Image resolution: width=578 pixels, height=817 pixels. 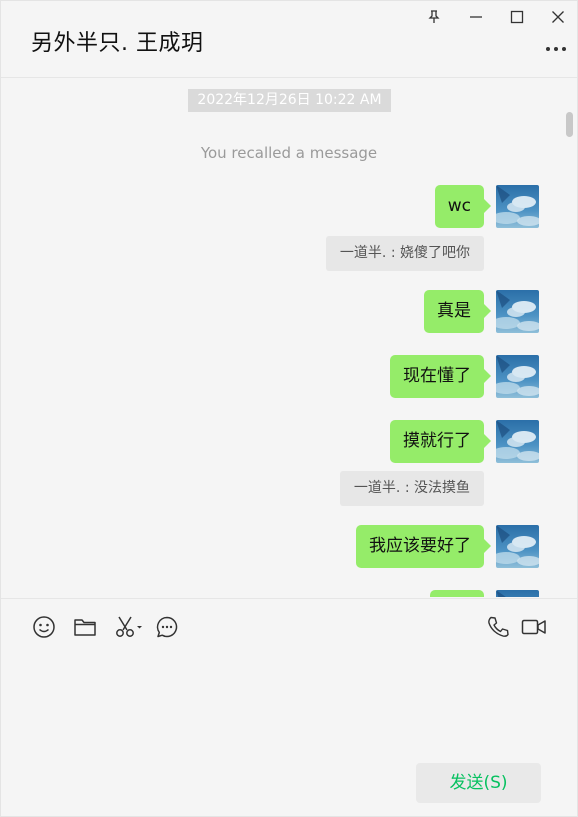 I want to click on quoted-reply: 一道半. : 娆傻了吧你, so click(x=404, y=253).